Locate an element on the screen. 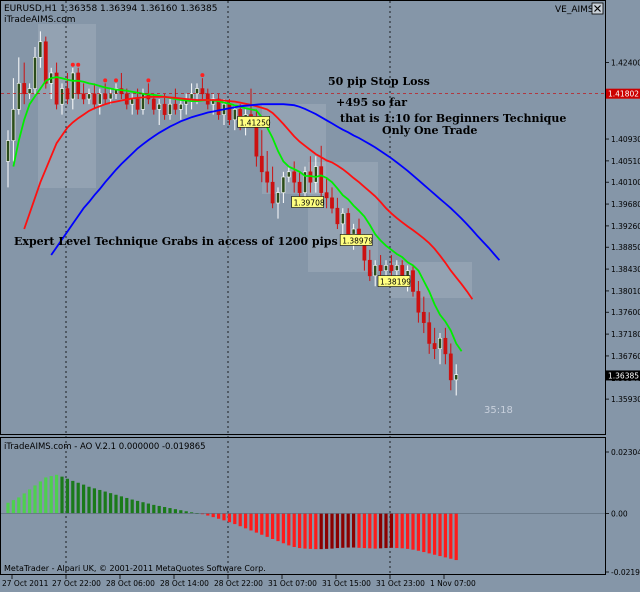 The width and height of the screenshot is (640, 592). price-tick-label: 1.38010 is located at coordinates (625, 291).